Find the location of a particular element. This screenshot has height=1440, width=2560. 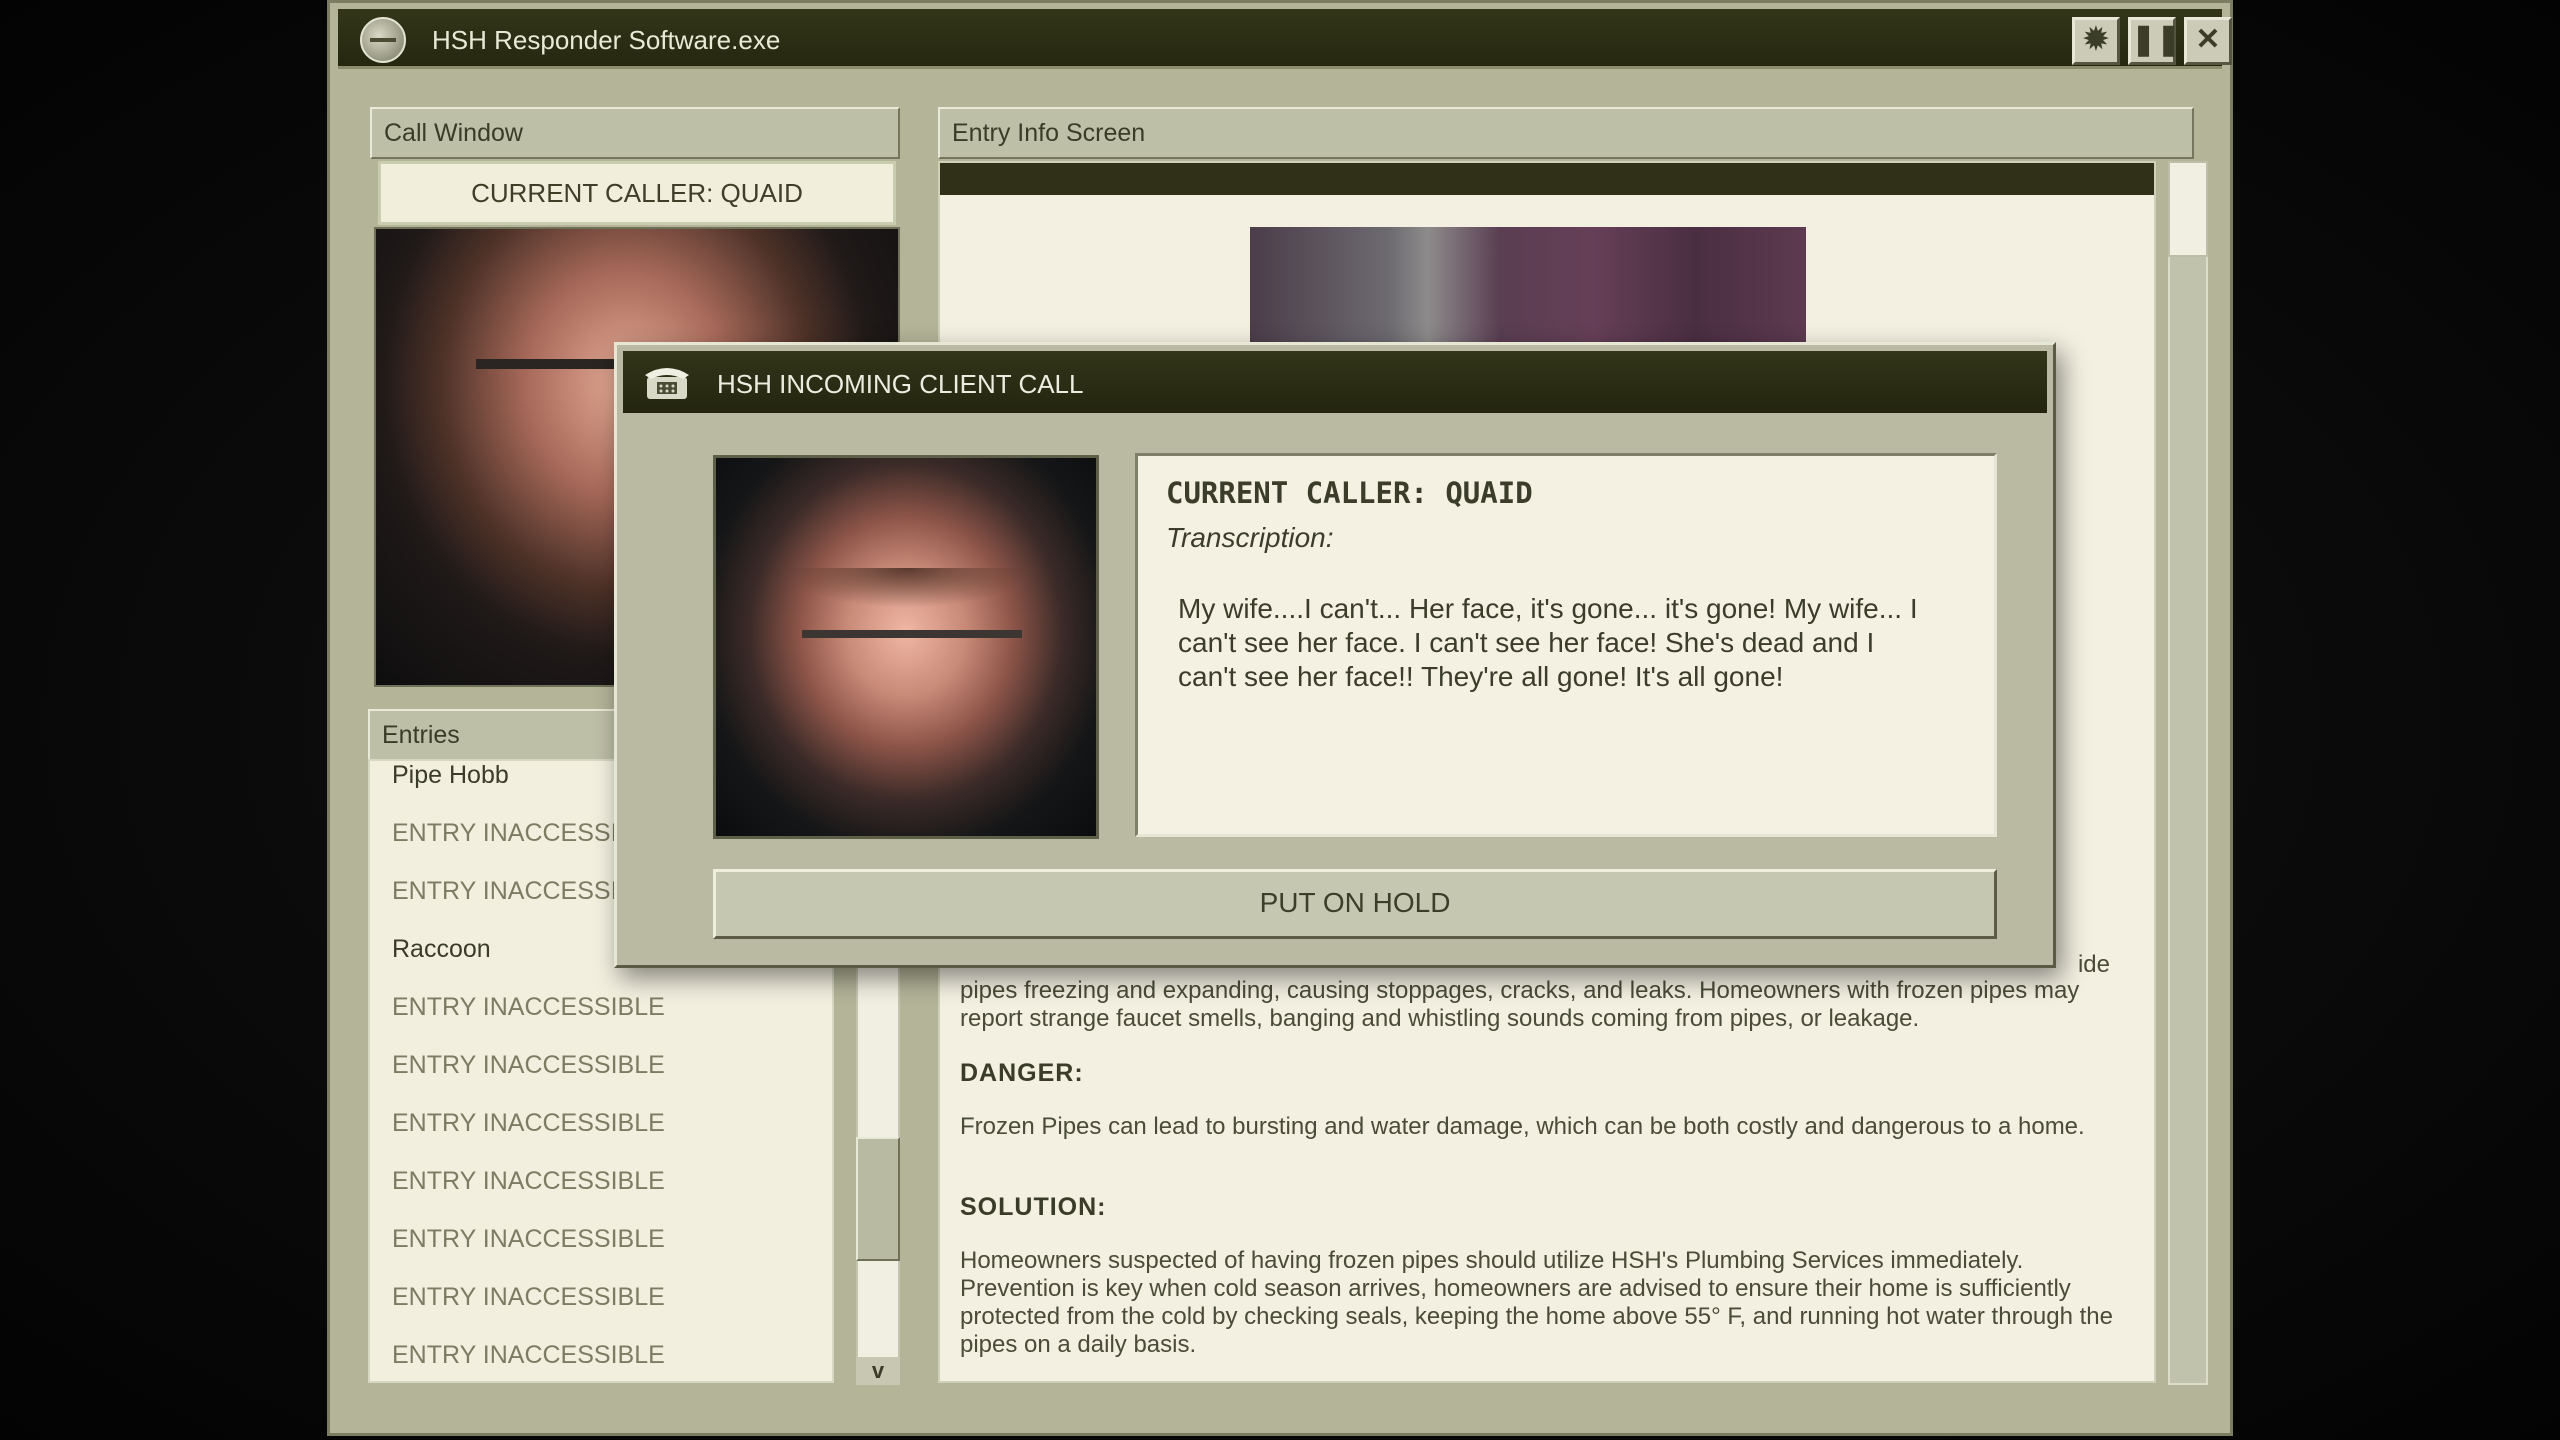

close-button: ✕ is located at coordinates (2208, 41).